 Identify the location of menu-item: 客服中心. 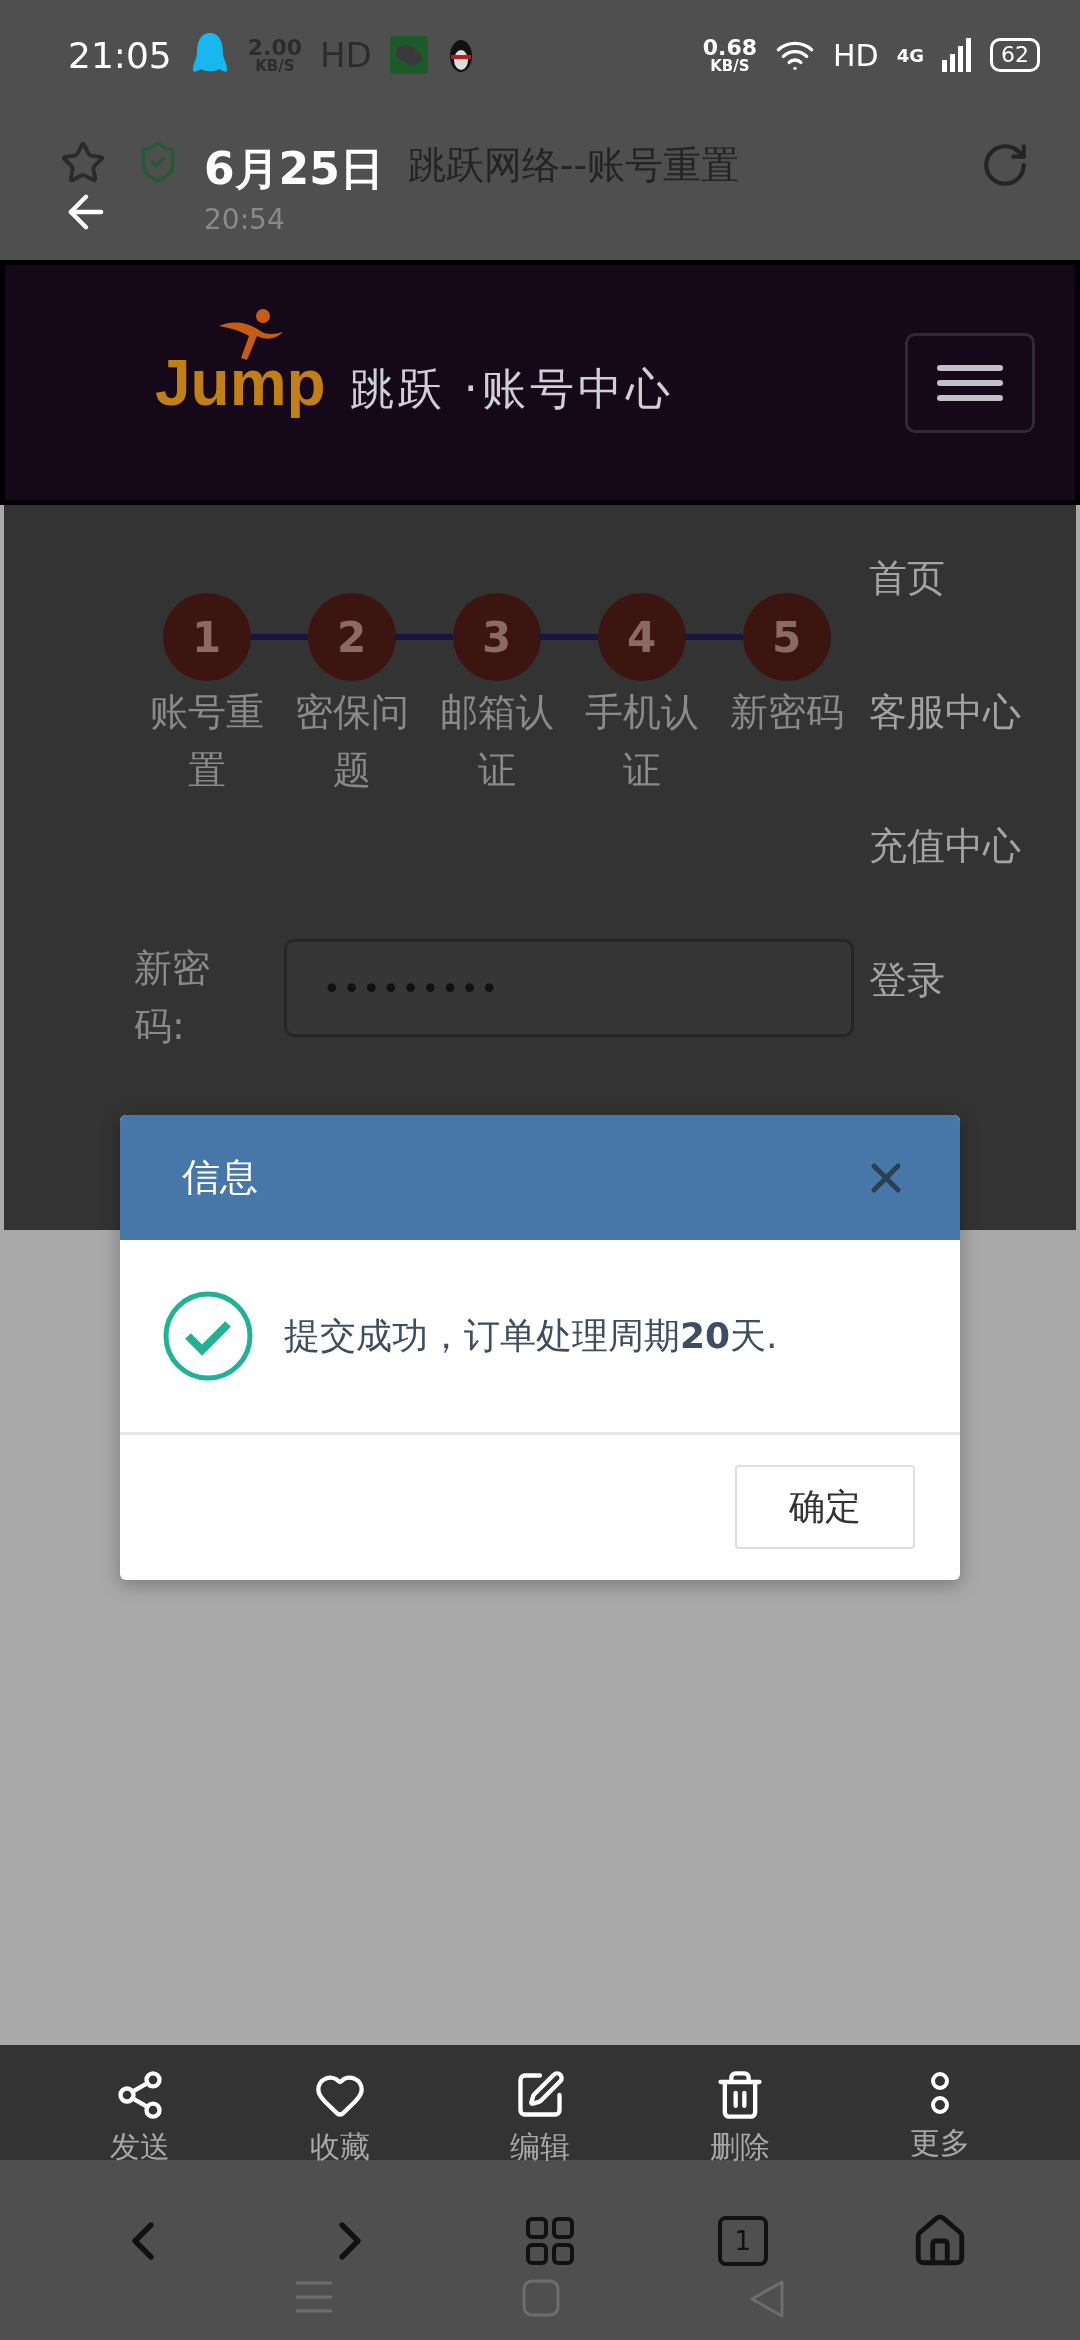
(945, 712).